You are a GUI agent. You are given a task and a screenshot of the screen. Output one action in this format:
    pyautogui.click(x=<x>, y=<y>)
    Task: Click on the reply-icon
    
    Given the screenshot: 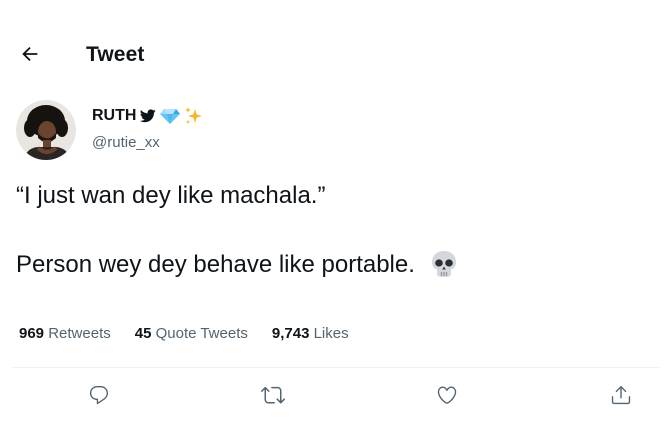 What is the action you would take?
    pyautogui.click(x=99, y=397)
    